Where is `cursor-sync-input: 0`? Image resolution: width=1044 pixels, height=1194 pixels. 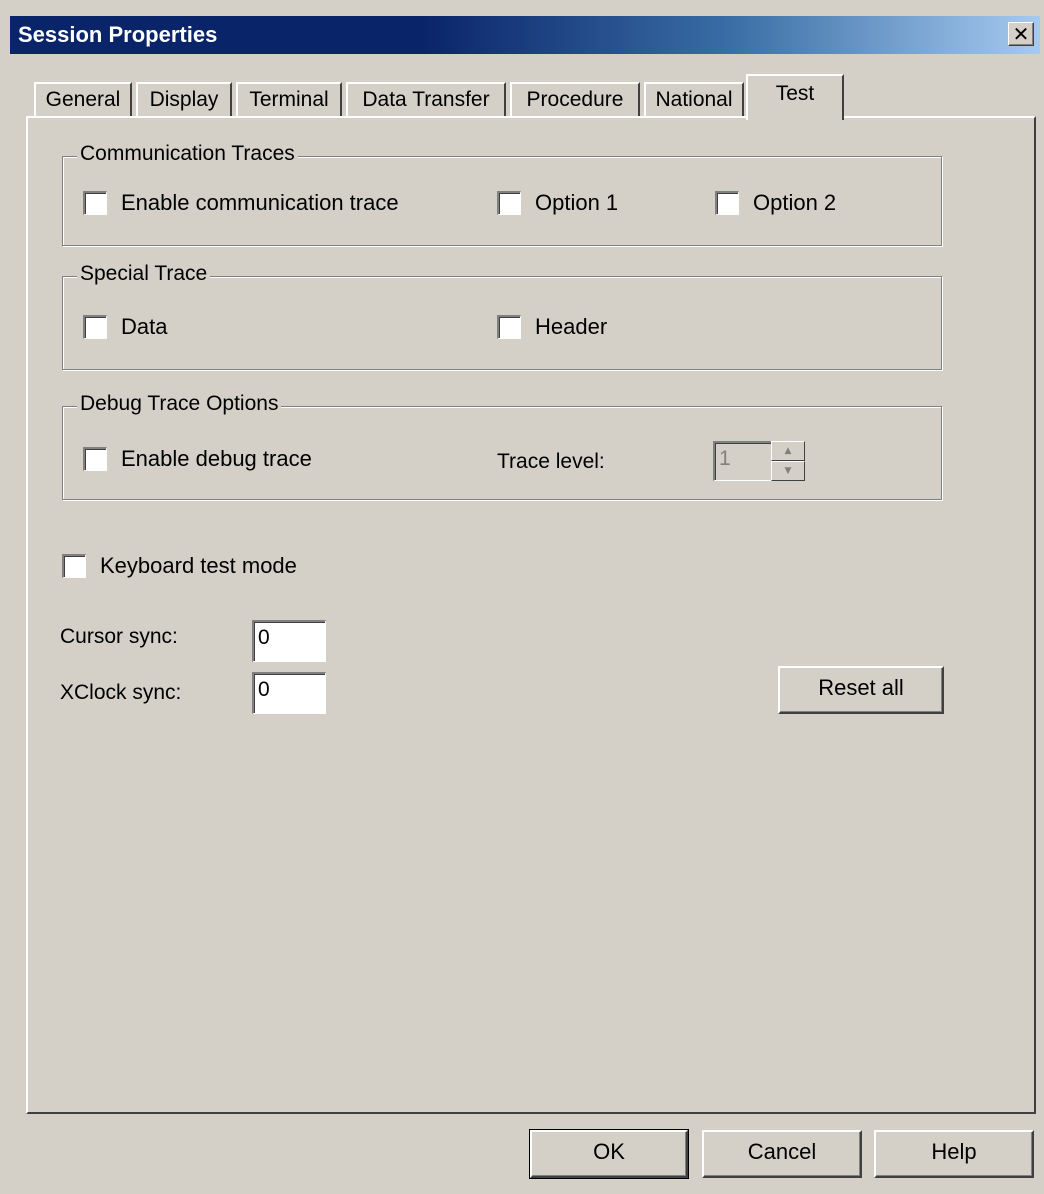
cursor-sync-input: 0 is located at coordinates (289, 641).